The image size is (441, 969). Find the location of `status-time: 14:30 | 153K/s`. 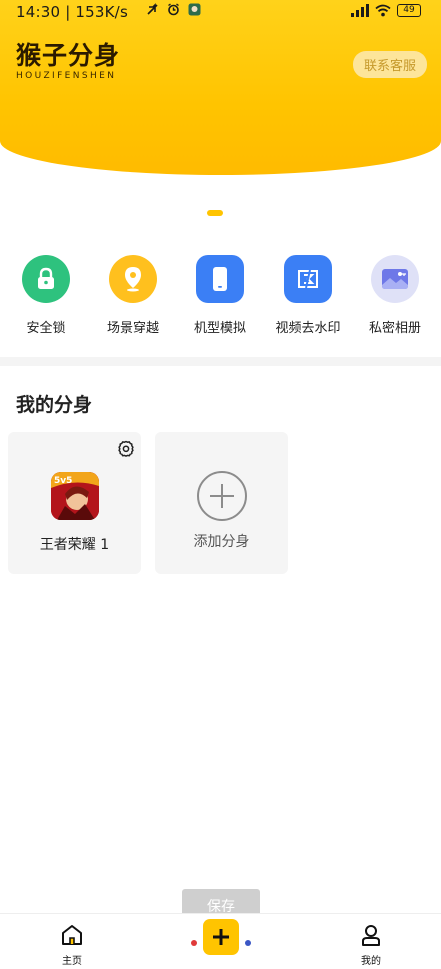

status-time: 14:30 | 153K/s is located at coordinates (72, 12).